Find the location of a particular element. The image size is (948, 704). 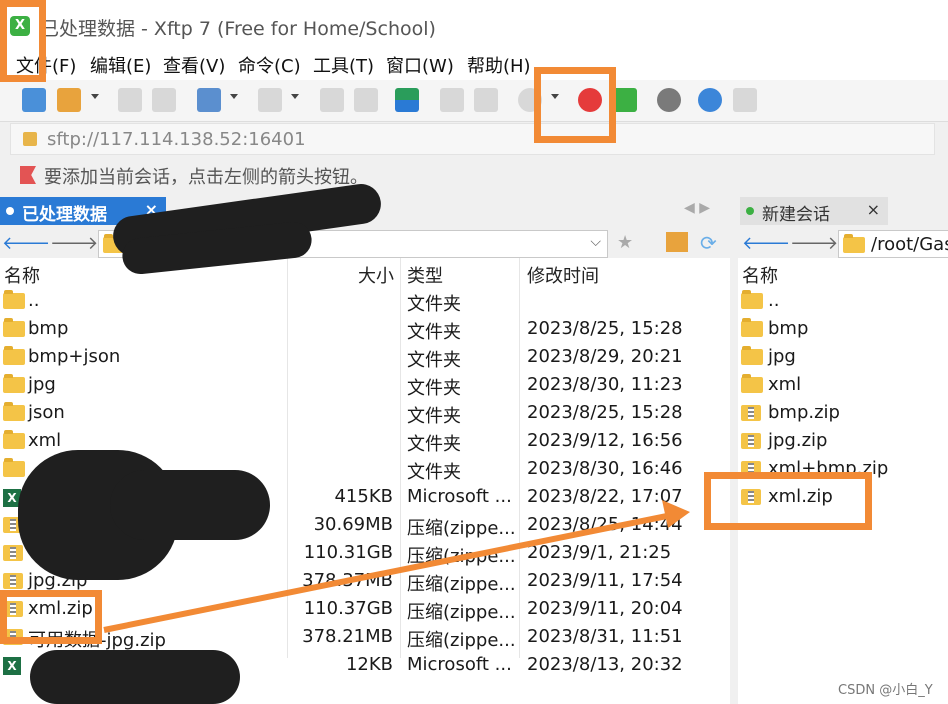

annotation-arrow is located at coordinates (396, 566).